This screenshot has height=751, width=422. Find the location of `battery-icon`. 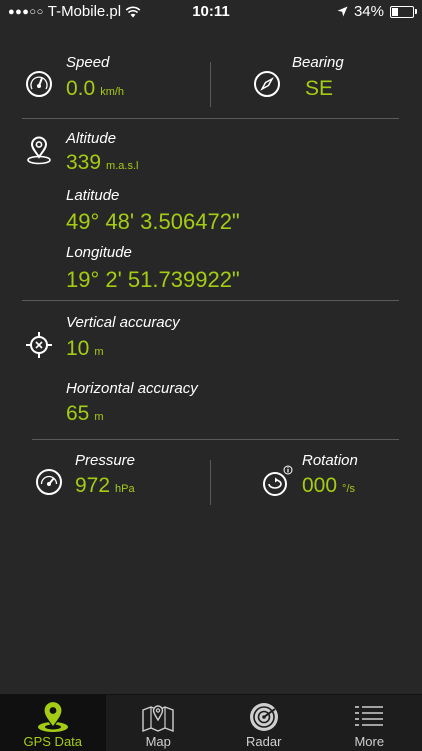

battery-icon is located at coordinates (402, 12).